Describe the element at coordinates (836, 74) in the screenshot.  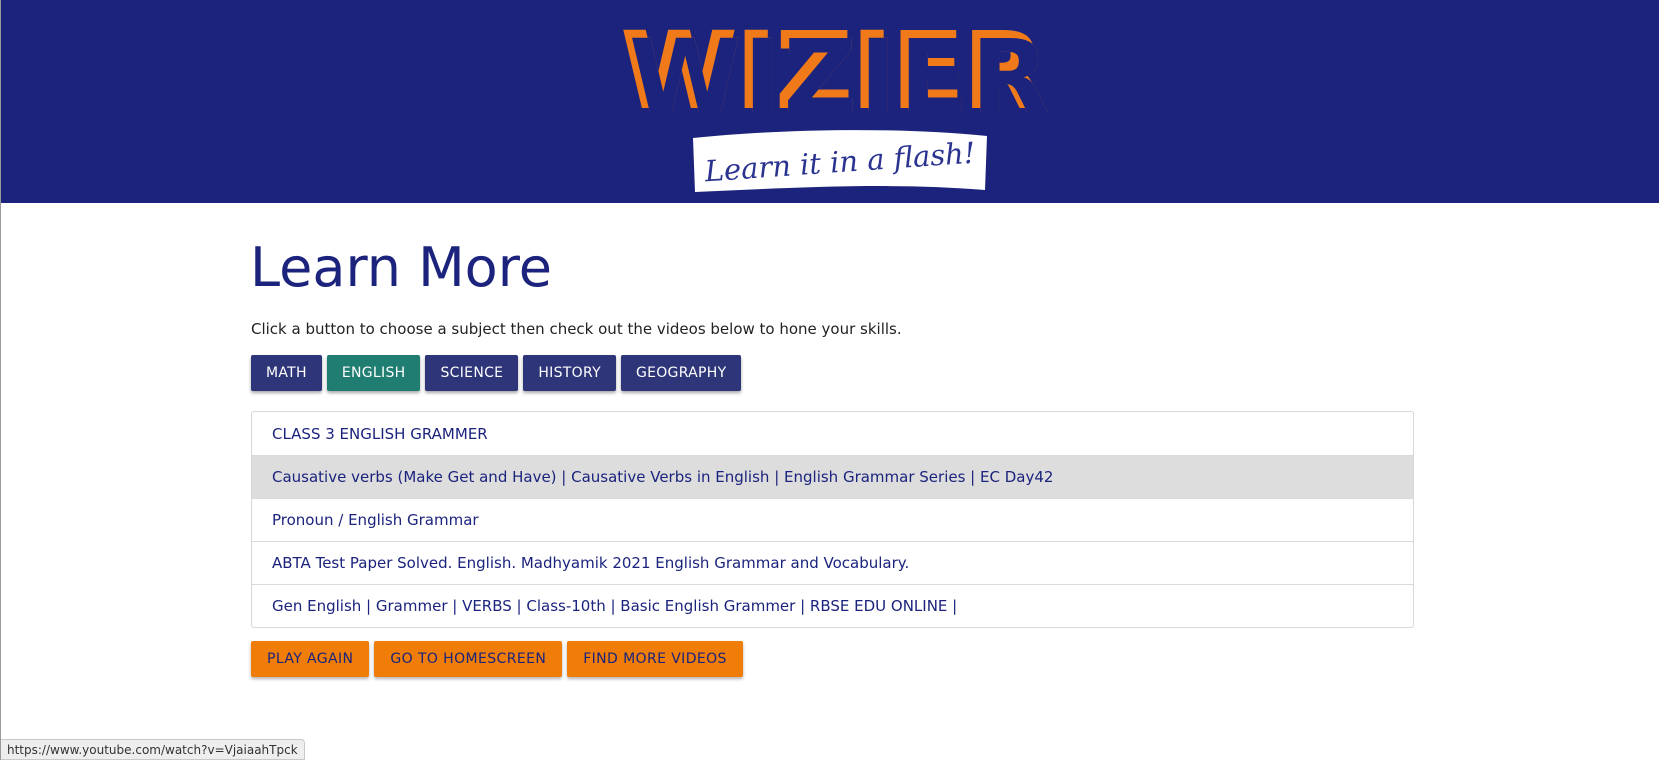
I see `logo-wordmark: WIZIER WIZIER` at that location.